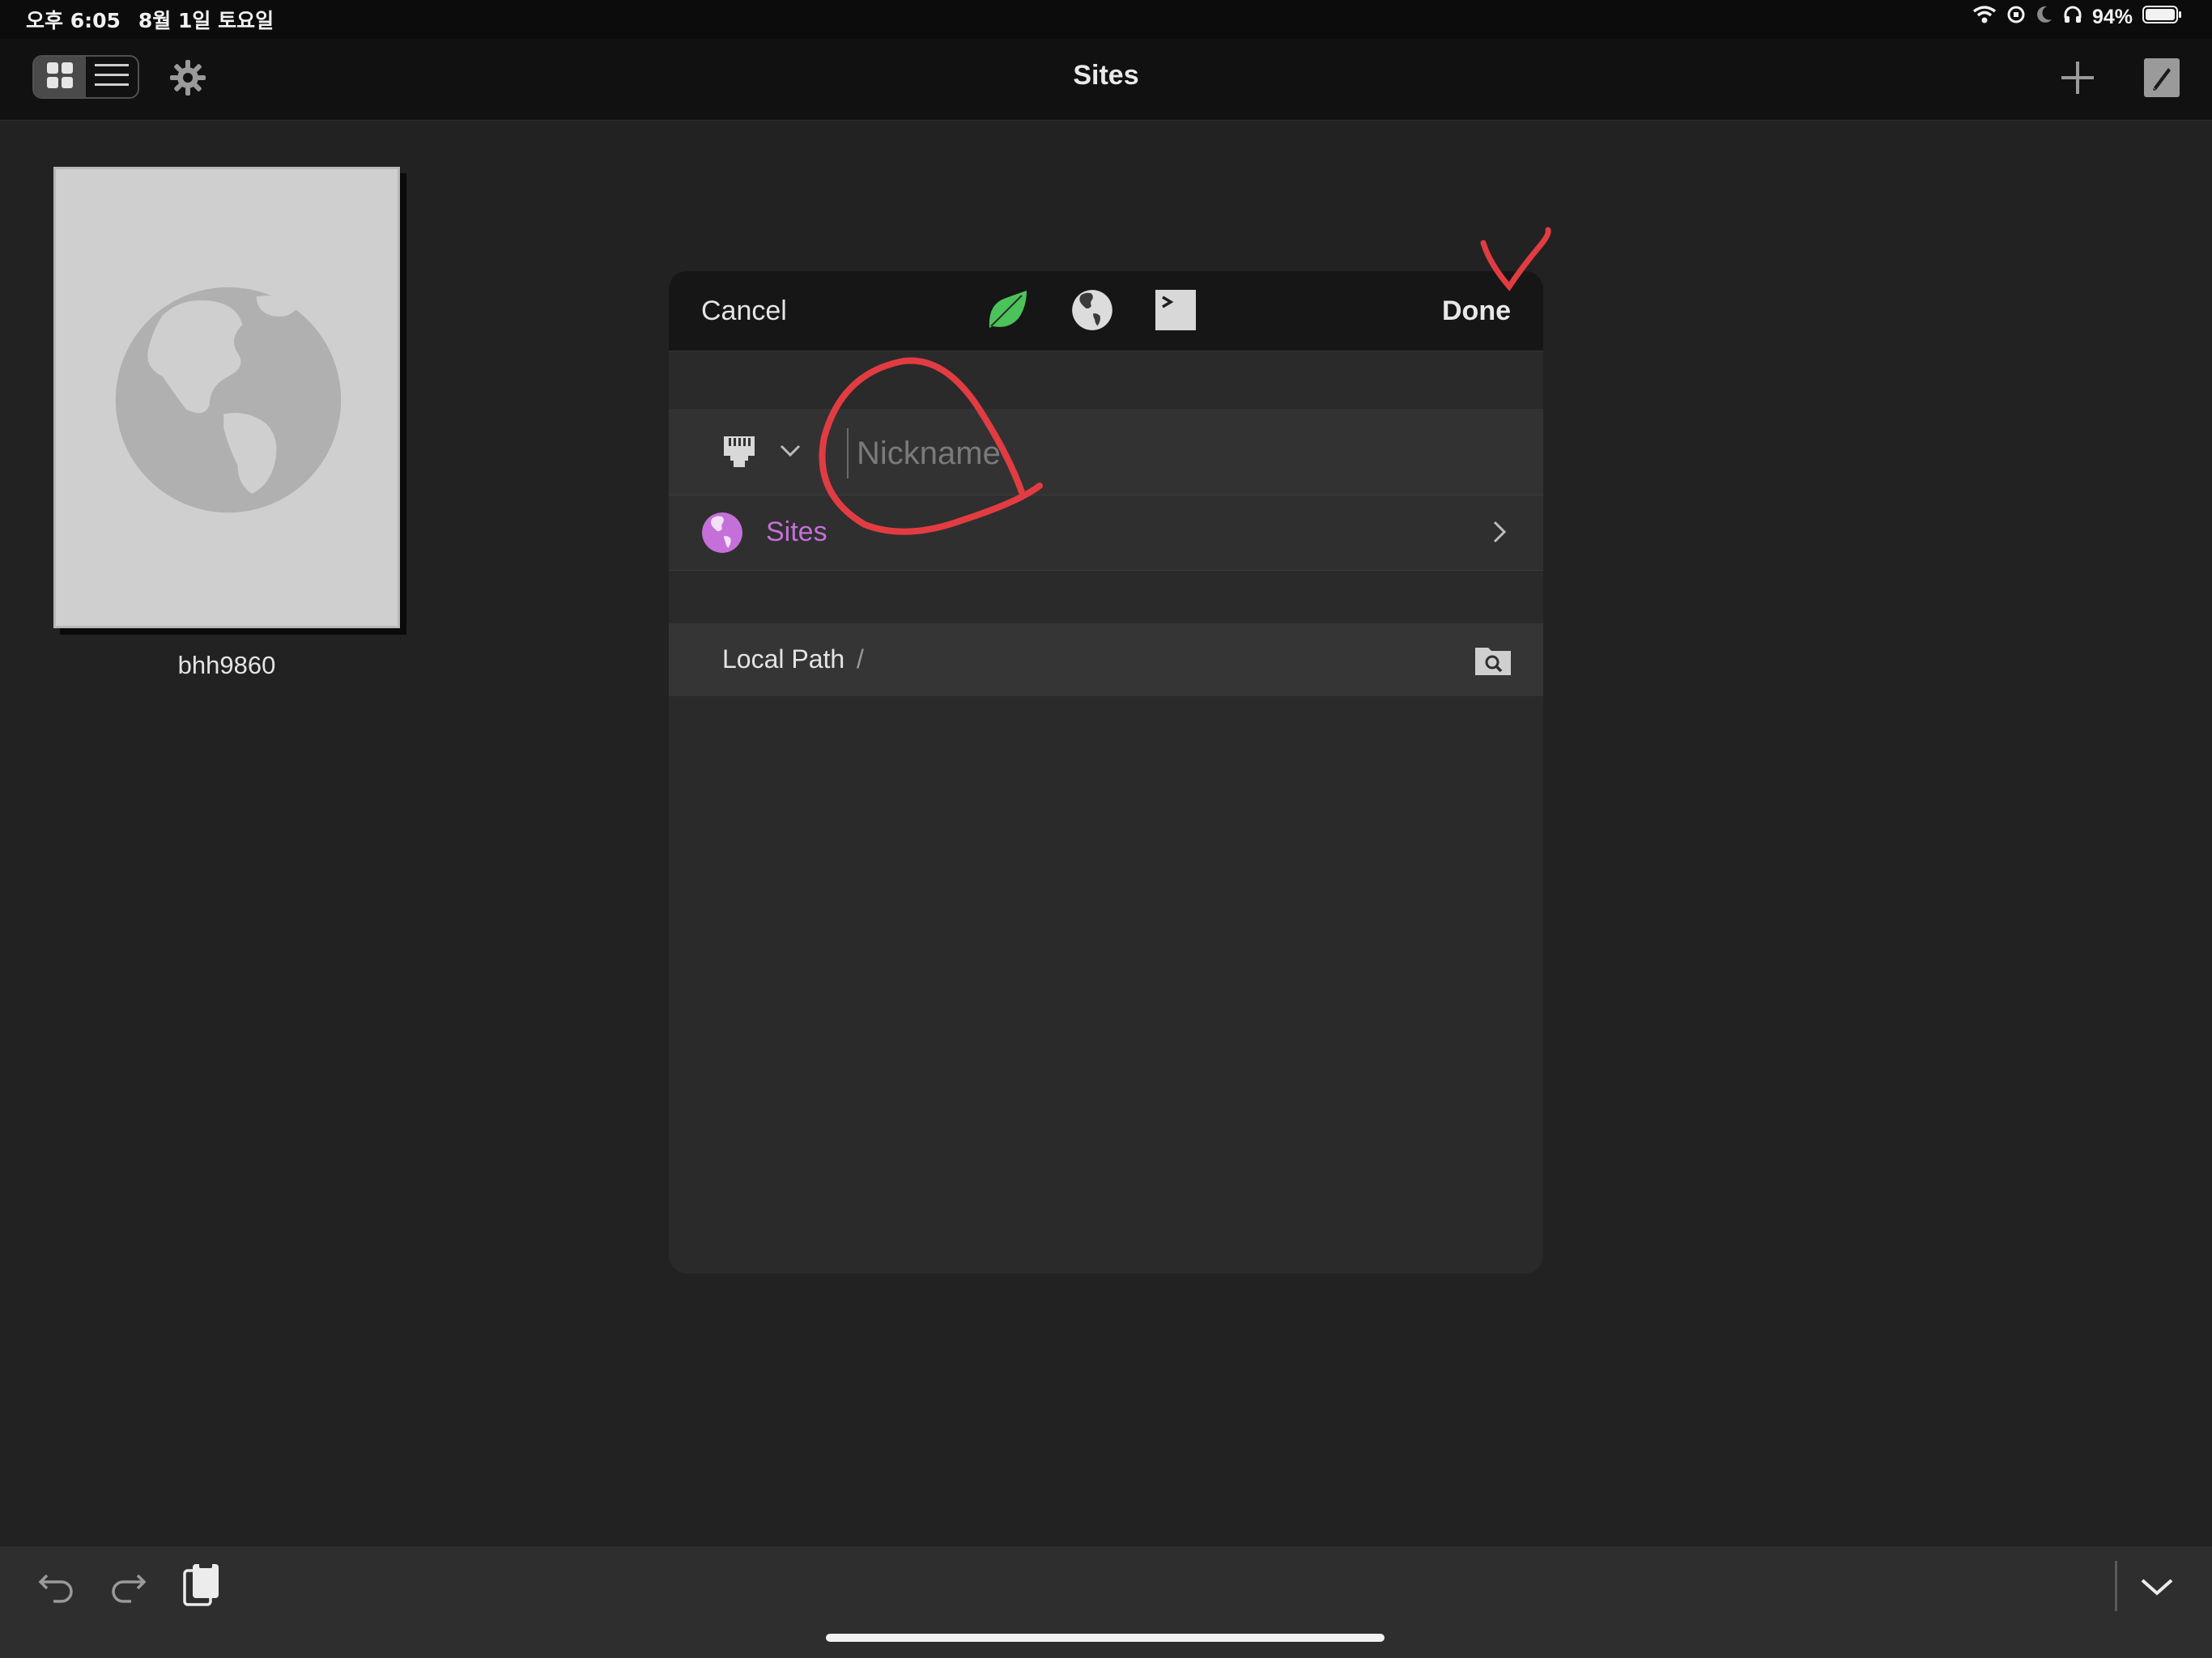  Describe the element at coordinates (1106, 533) in the screenshot. I see `sites-folder-row: Sites` at that location.